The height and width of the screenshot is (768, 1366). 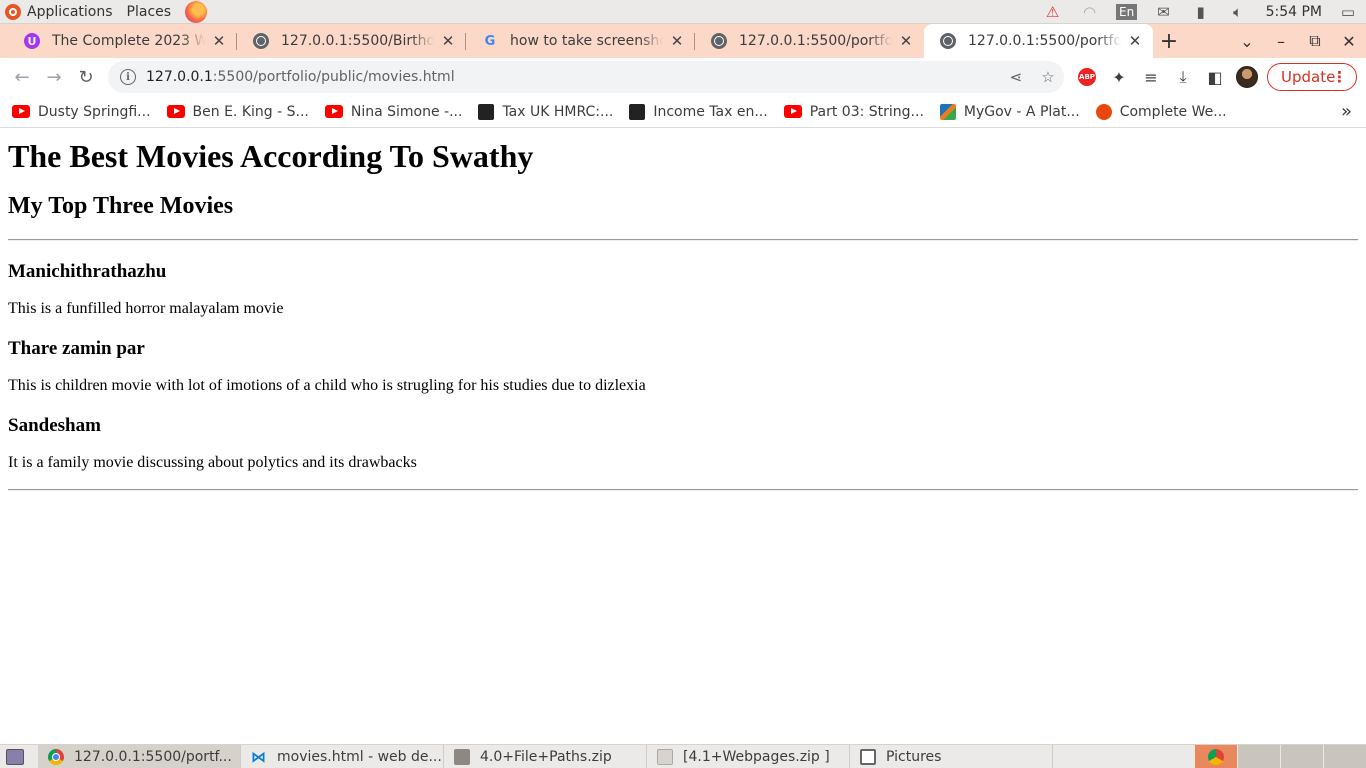 What do you see at coordinates (1348, 12) in the screenshot?
I see `user-menu-icon: ▭` at bounding box center [1348, 12].